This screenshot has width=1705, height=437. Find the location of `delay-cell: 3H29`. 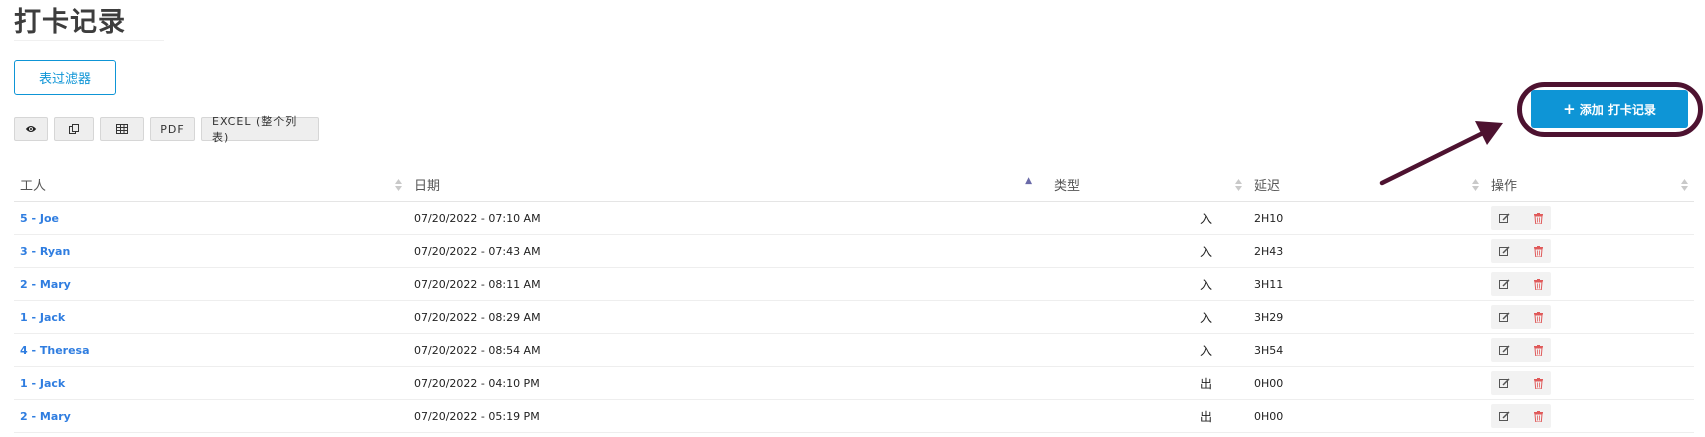

delay-cell: 3H29 is located at coordinates (1366, 317).